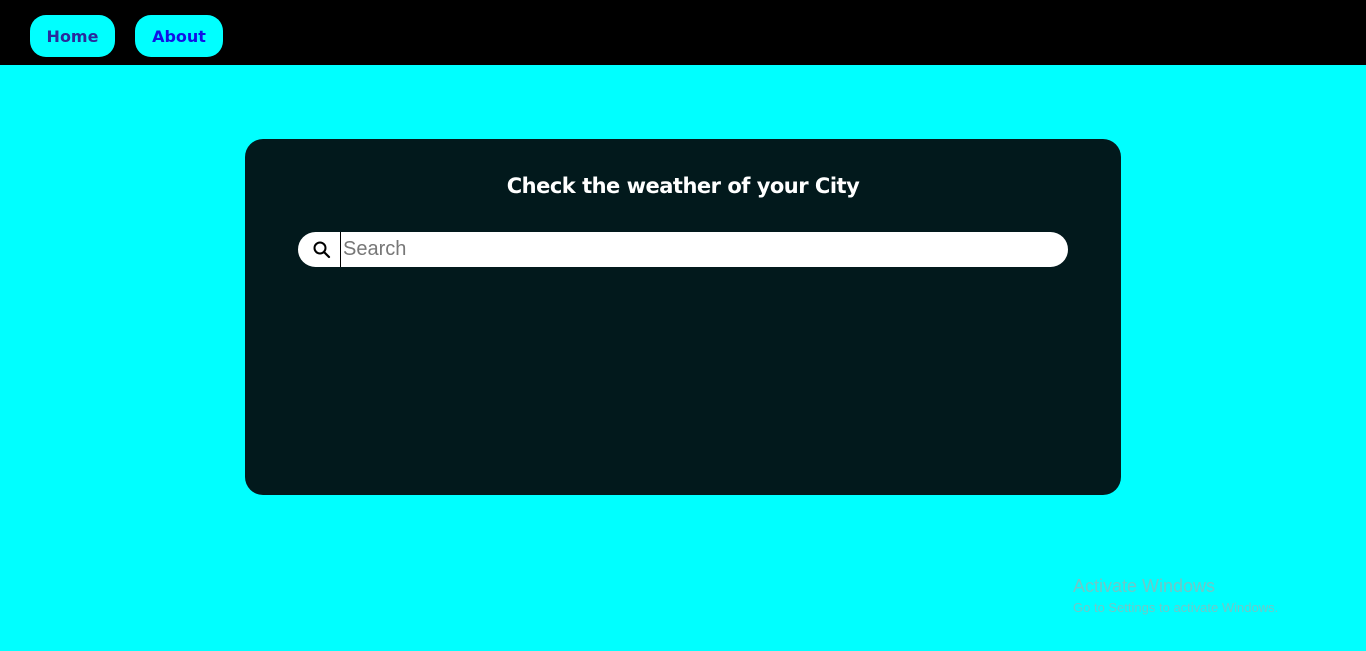  I want to click on search-bar, so click(683, 249).